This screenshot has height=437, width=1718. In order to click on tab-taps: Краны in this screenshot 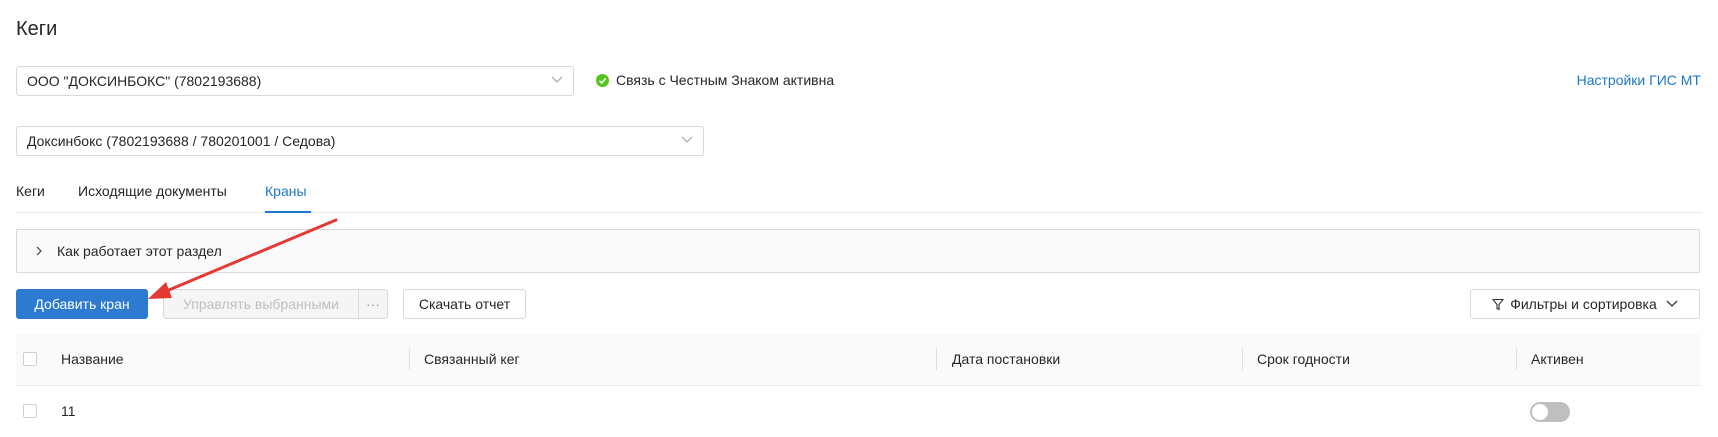, I will do `click(286, 191)`.